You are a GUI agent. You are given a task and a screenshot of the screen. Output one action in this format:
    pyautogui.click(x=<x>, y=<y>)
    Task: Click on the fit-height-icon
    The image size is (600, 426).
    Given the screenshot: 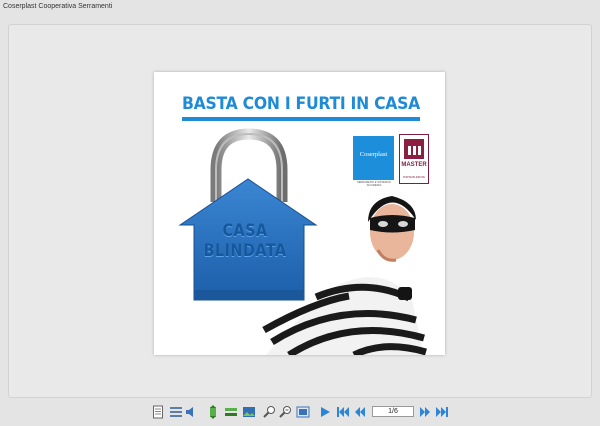 What is the action you would take?
    pyautogui.click(x=213, y=412)
    